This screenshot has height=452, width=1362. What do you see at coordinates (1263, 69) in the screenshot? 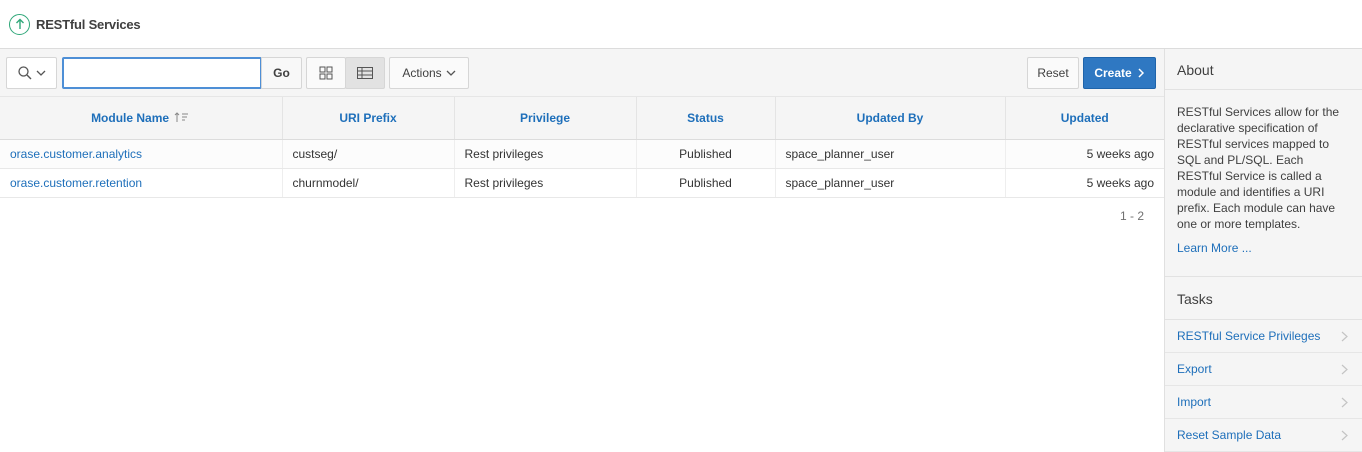
I see `about-heading: About` at bounding box center [1263, 69].